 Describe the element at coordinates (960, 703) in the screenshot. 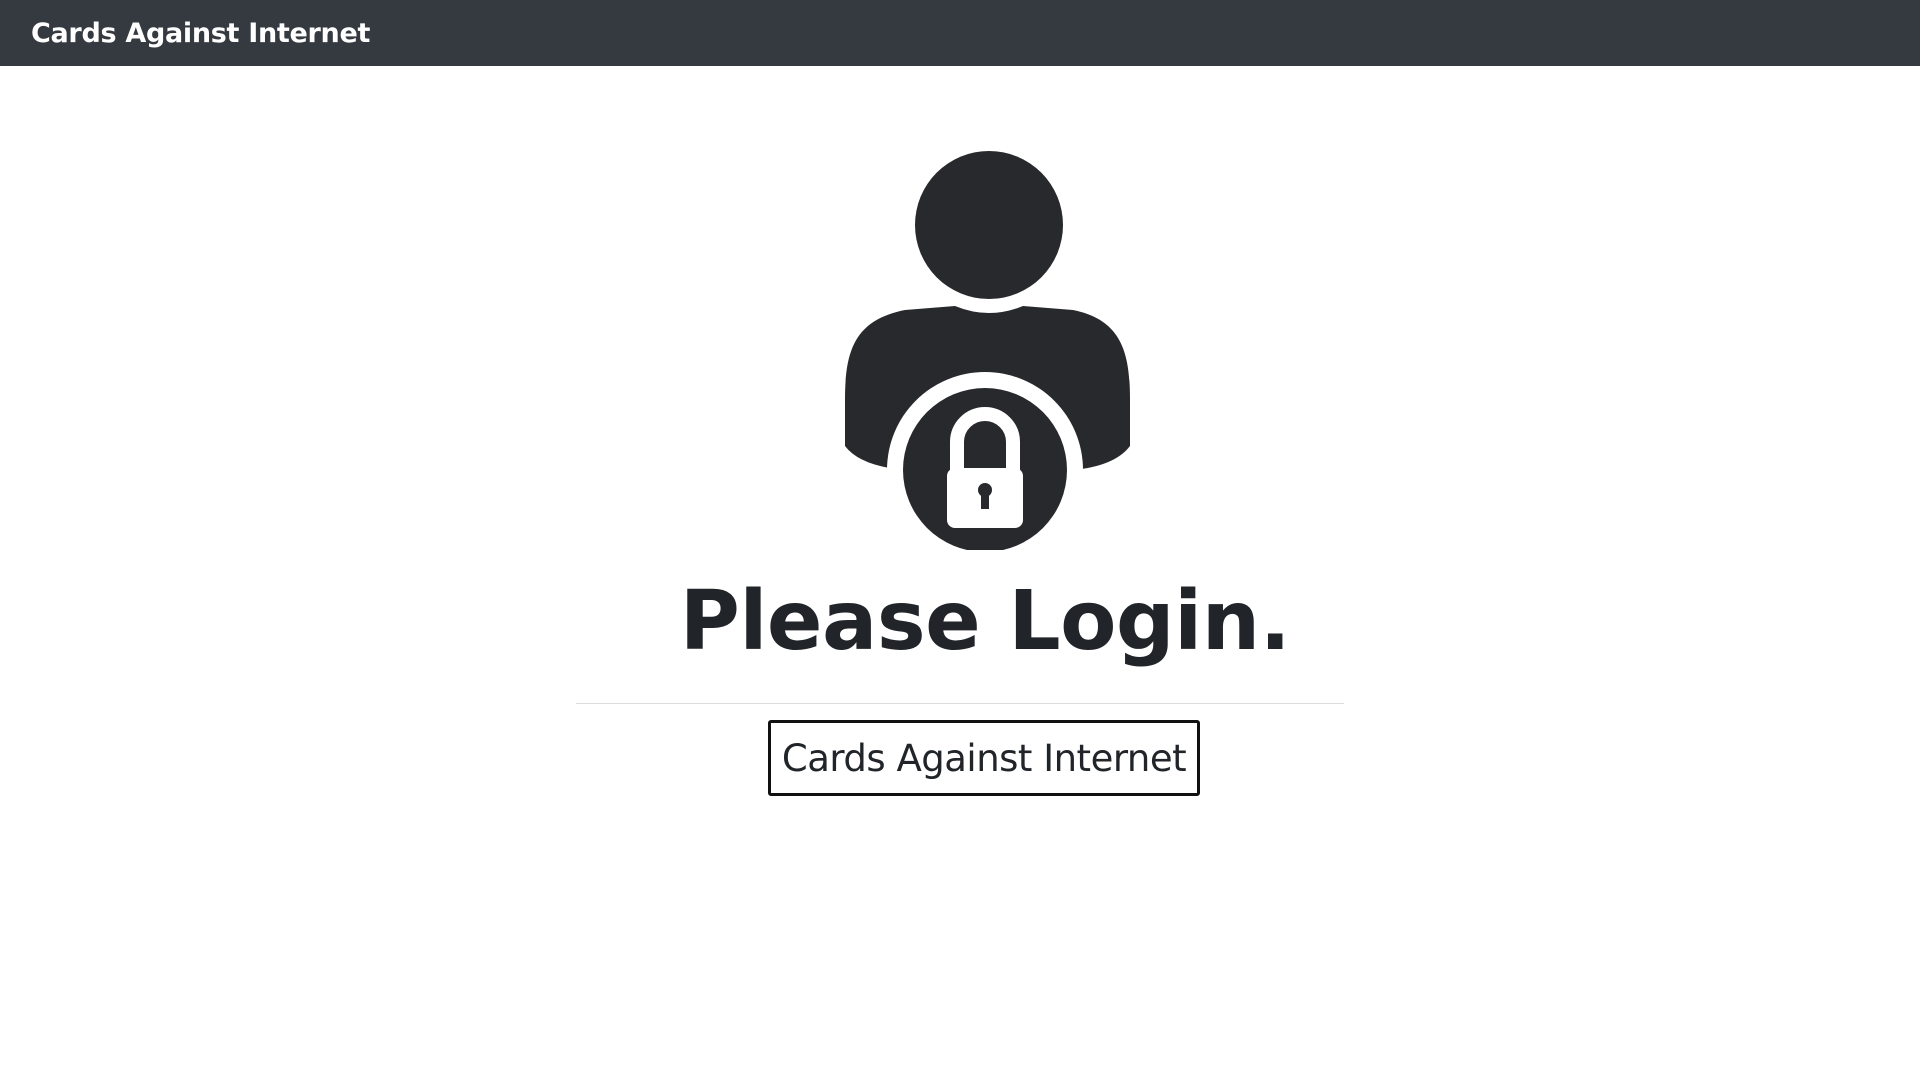

I see `divider` at that location.